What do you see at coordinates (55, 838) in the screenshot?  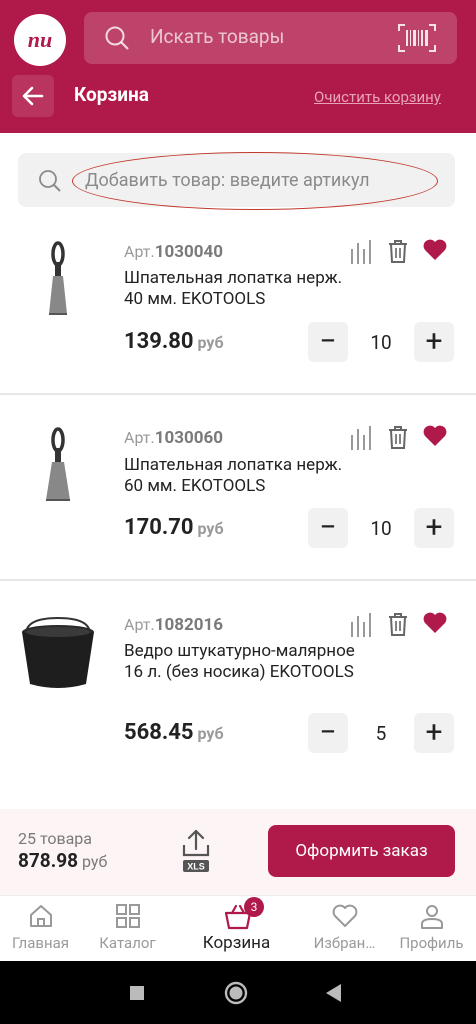 I see `items-count: 25 товара` at bounding box center [55, 838].